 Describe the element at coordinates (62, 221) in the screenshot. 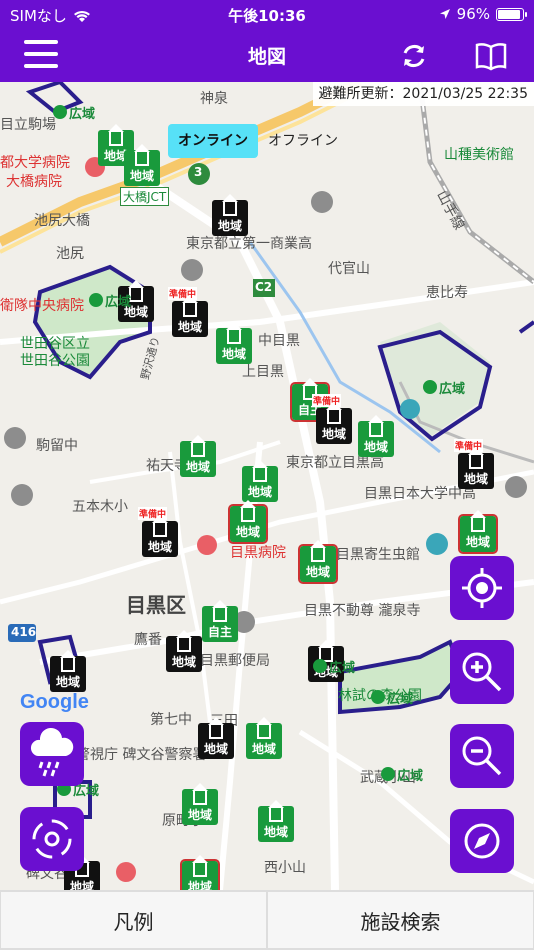

I see `map-label: 池尻大橋` at that location.